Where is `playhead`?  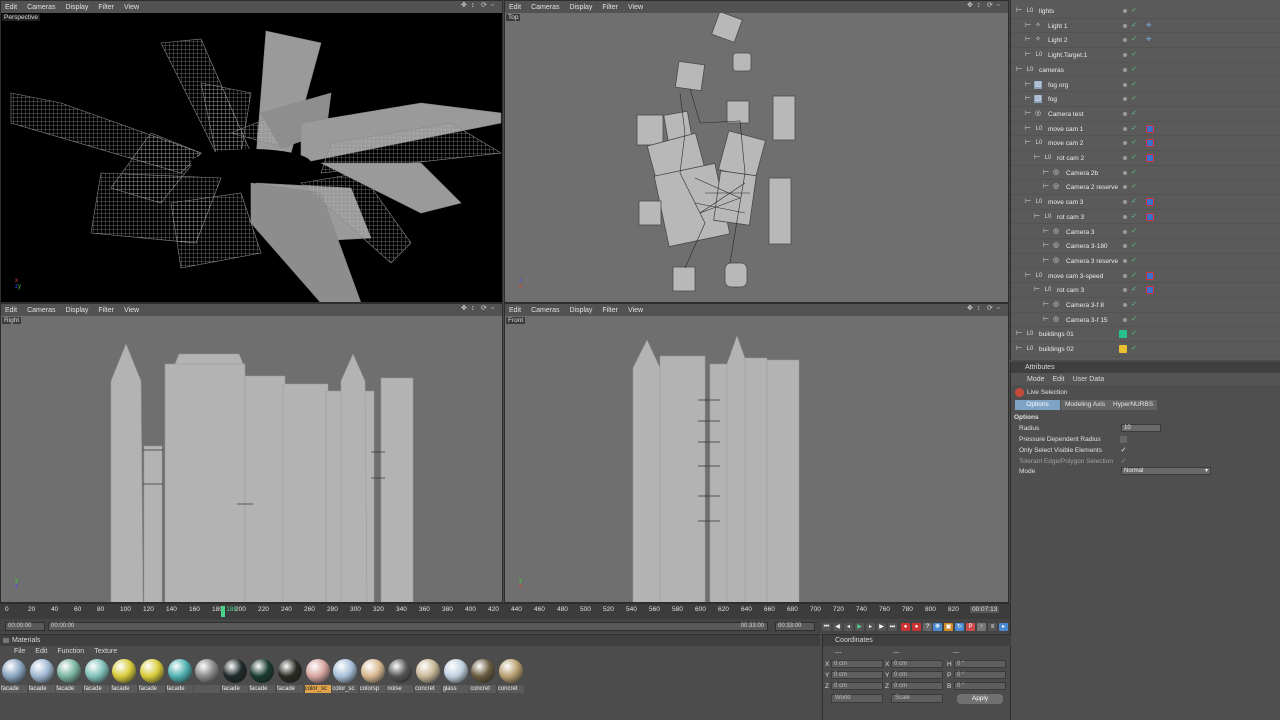 playhead is located at coordinates (223, 611).